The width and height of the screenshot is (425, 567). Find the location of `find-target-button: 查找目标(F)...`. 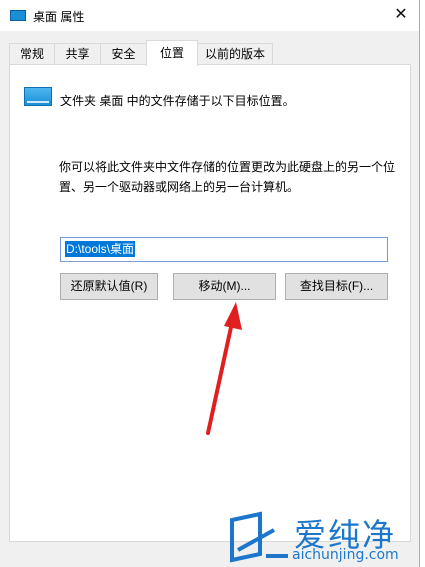

find-target-button: 查找目标(F)... is located at coordinates (336, 286).